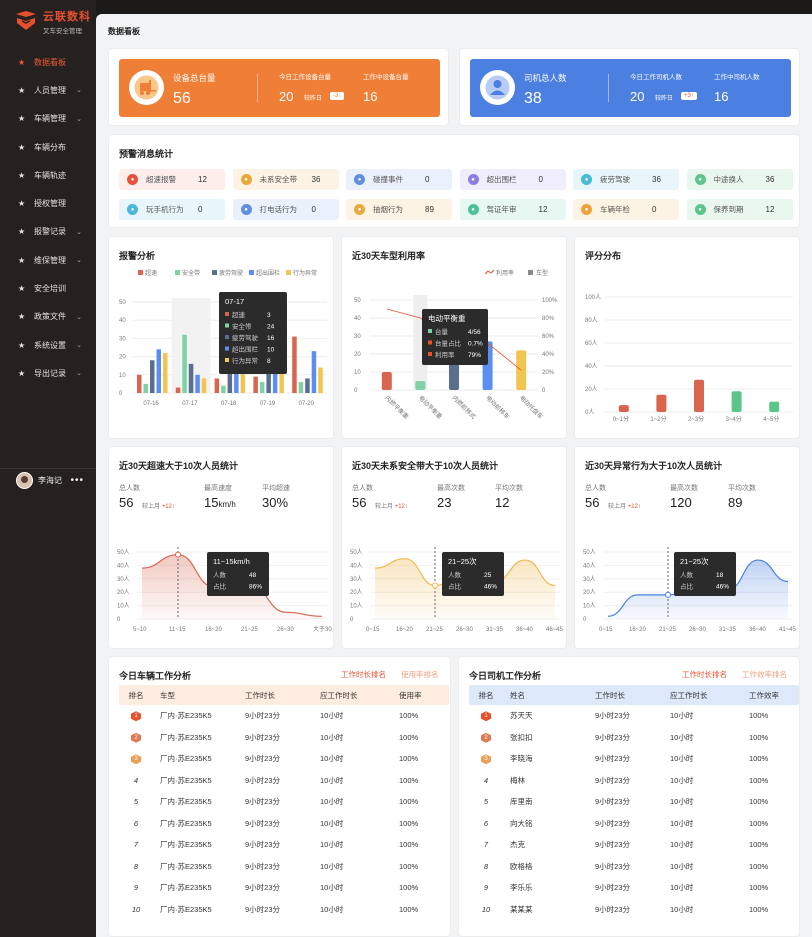 The width and height of the screenshot is (812, 937). What do you see at coordinates (774, 695) in the screenshot?
I see `column-header: 工作效率` at bounding box center [774, 695].